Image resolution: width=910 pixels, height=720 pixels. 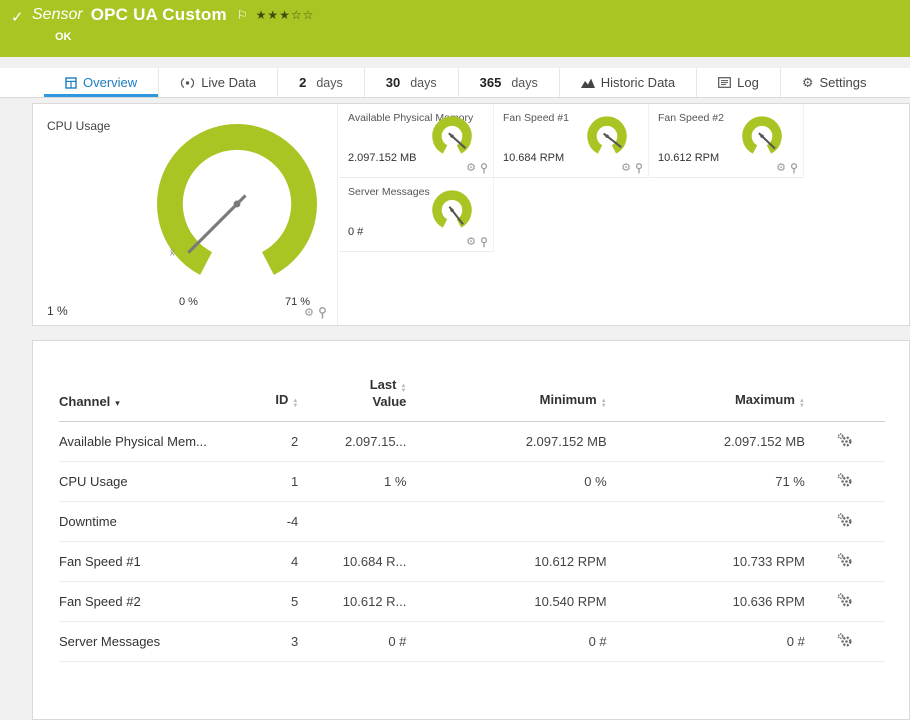 I want to click on object-type-label: Sensor, so click(x=57, y=14).